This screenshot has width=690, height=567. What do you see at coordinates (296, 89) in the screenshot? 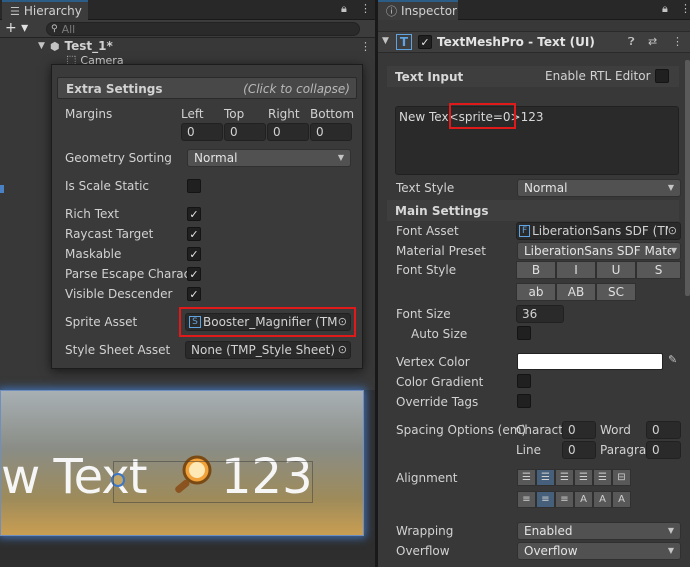
I see `collapse-hint: (Click to collapse)` at bounding box center [296, 89].